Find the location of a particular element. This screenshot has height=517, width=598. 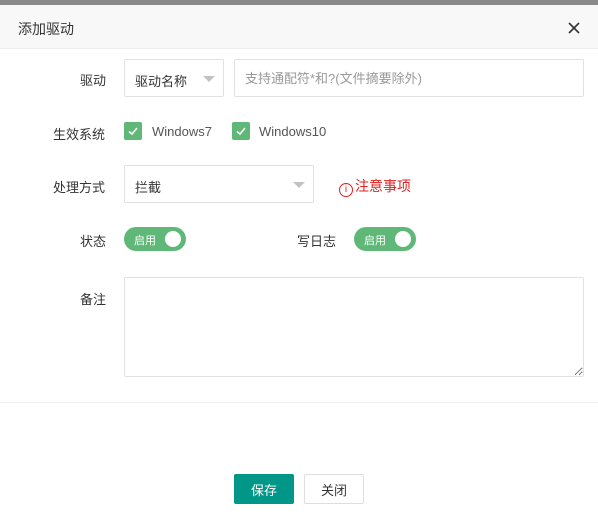

driver-pattern-input is located at coordinates (409, 78).